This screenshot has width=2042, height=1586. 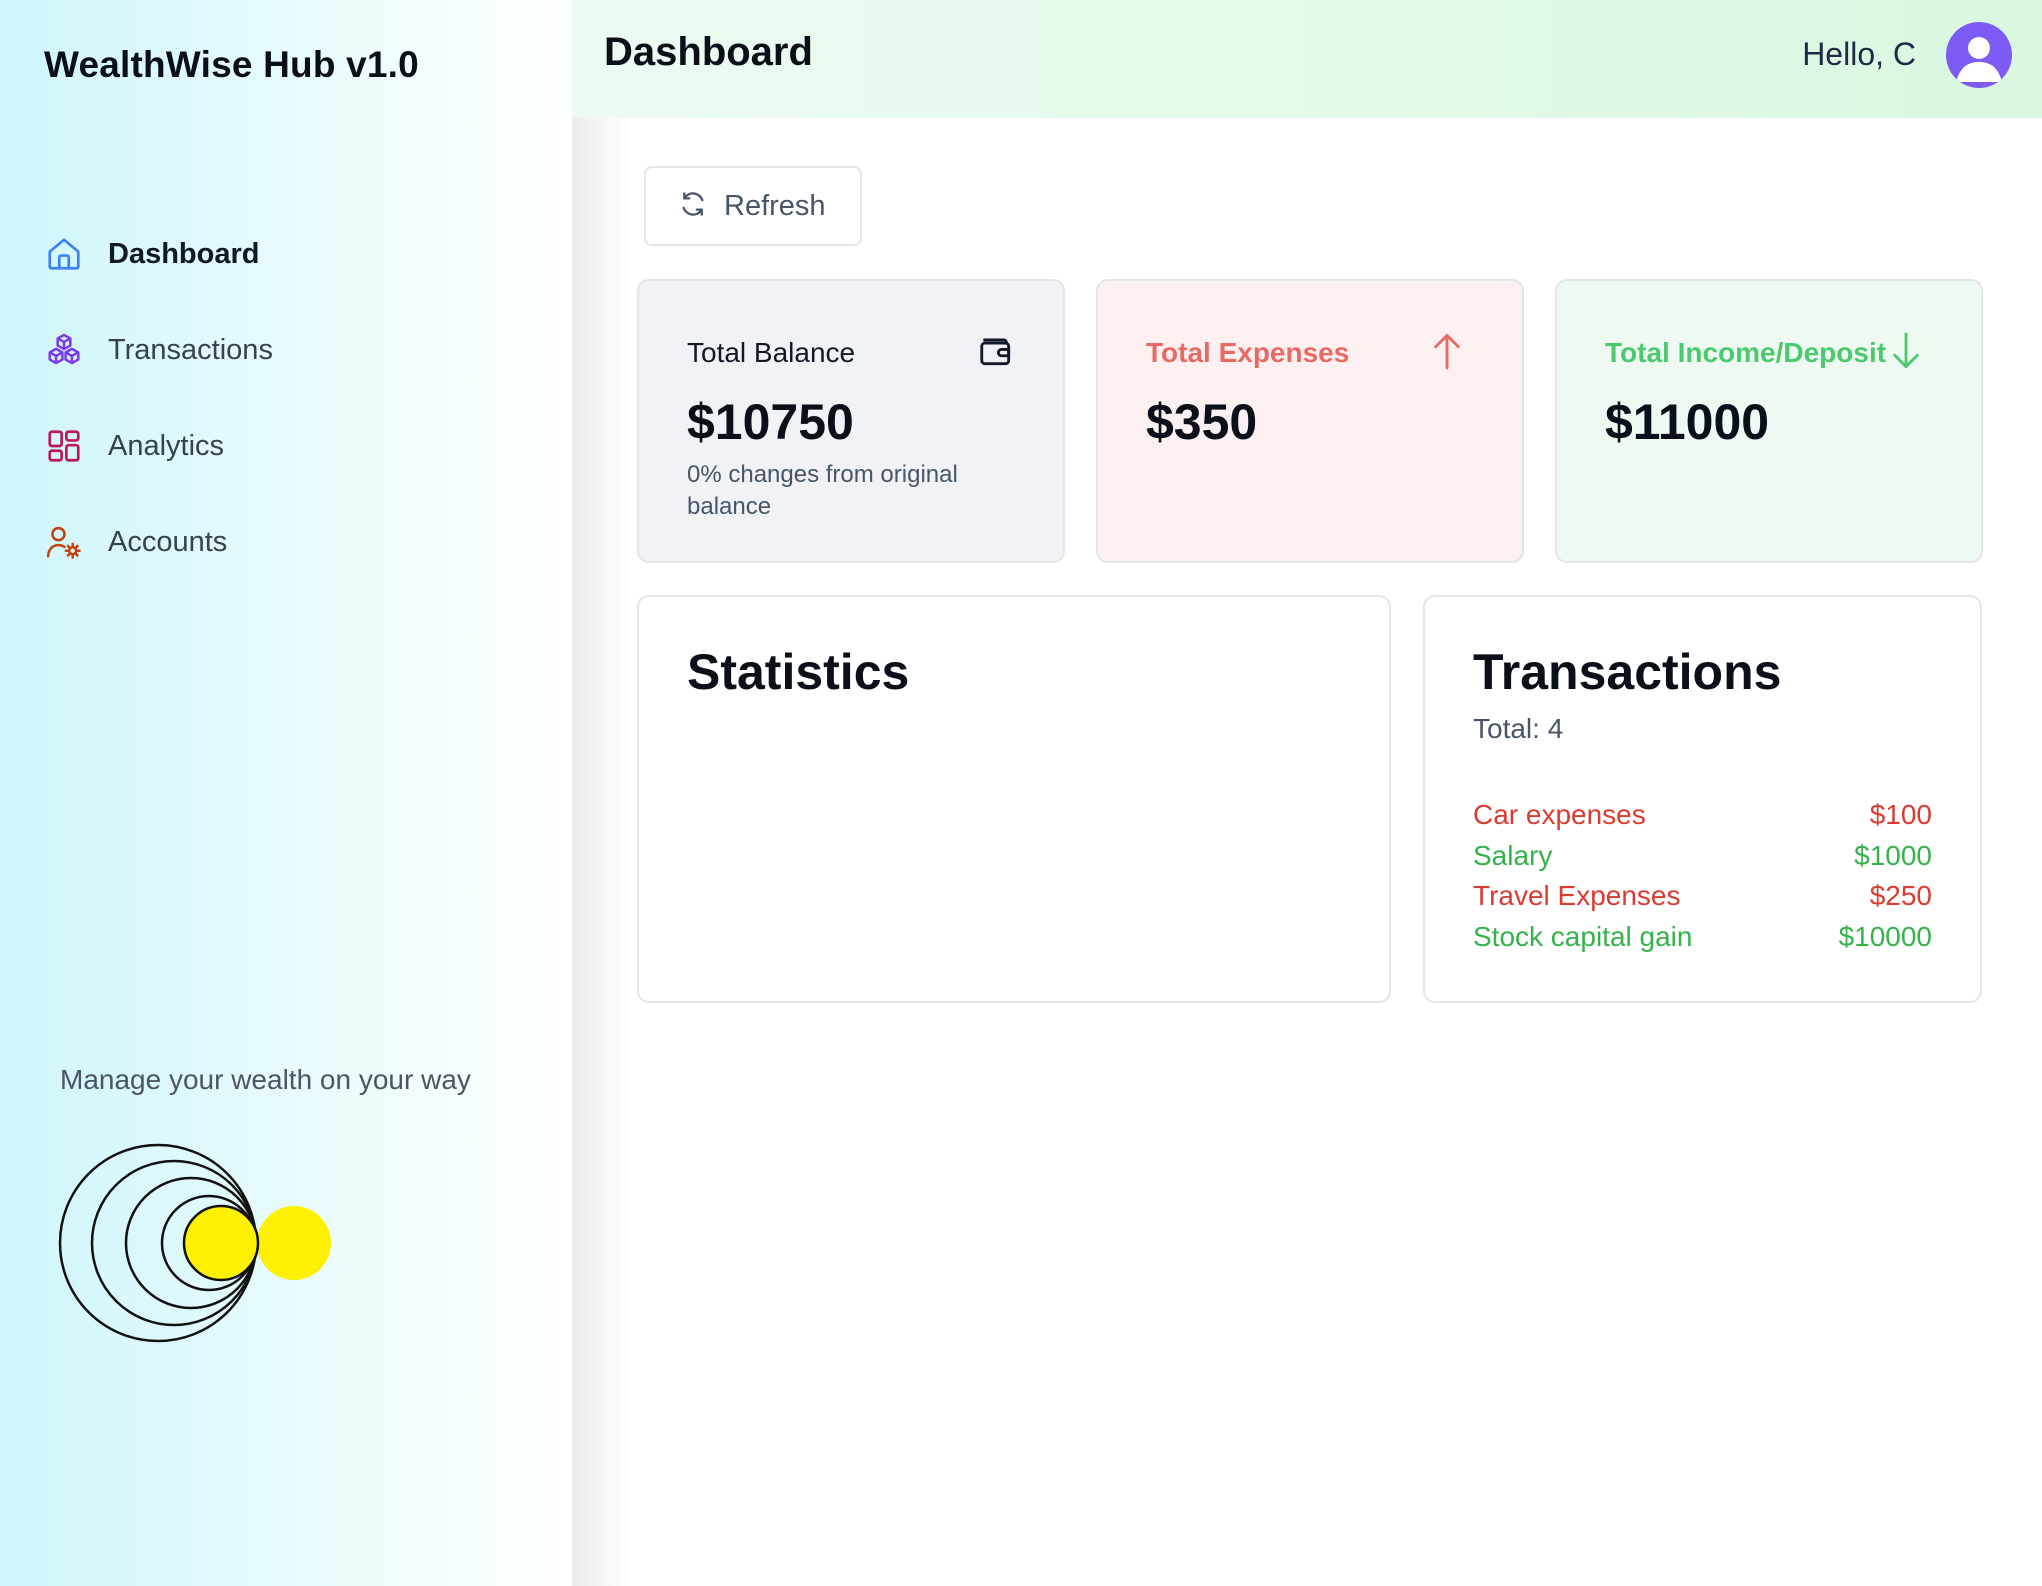 What do you see at coordinates (184, 253) in the screenshot?
I see `sidebar-item-label: Dashboard` at bounding box center [184, 253].